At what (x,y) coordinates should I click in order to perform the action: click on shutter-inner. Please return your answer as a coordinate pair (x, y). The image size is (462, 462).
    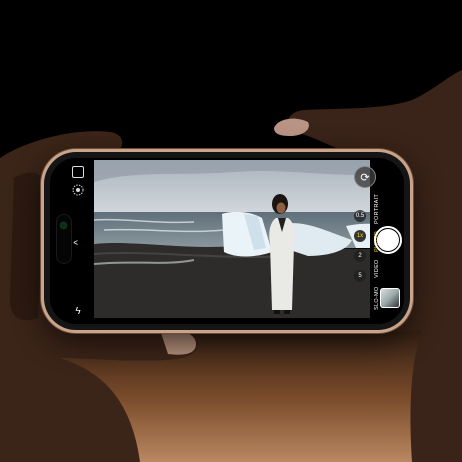
    Looking at the image, I should click on (388, 240).